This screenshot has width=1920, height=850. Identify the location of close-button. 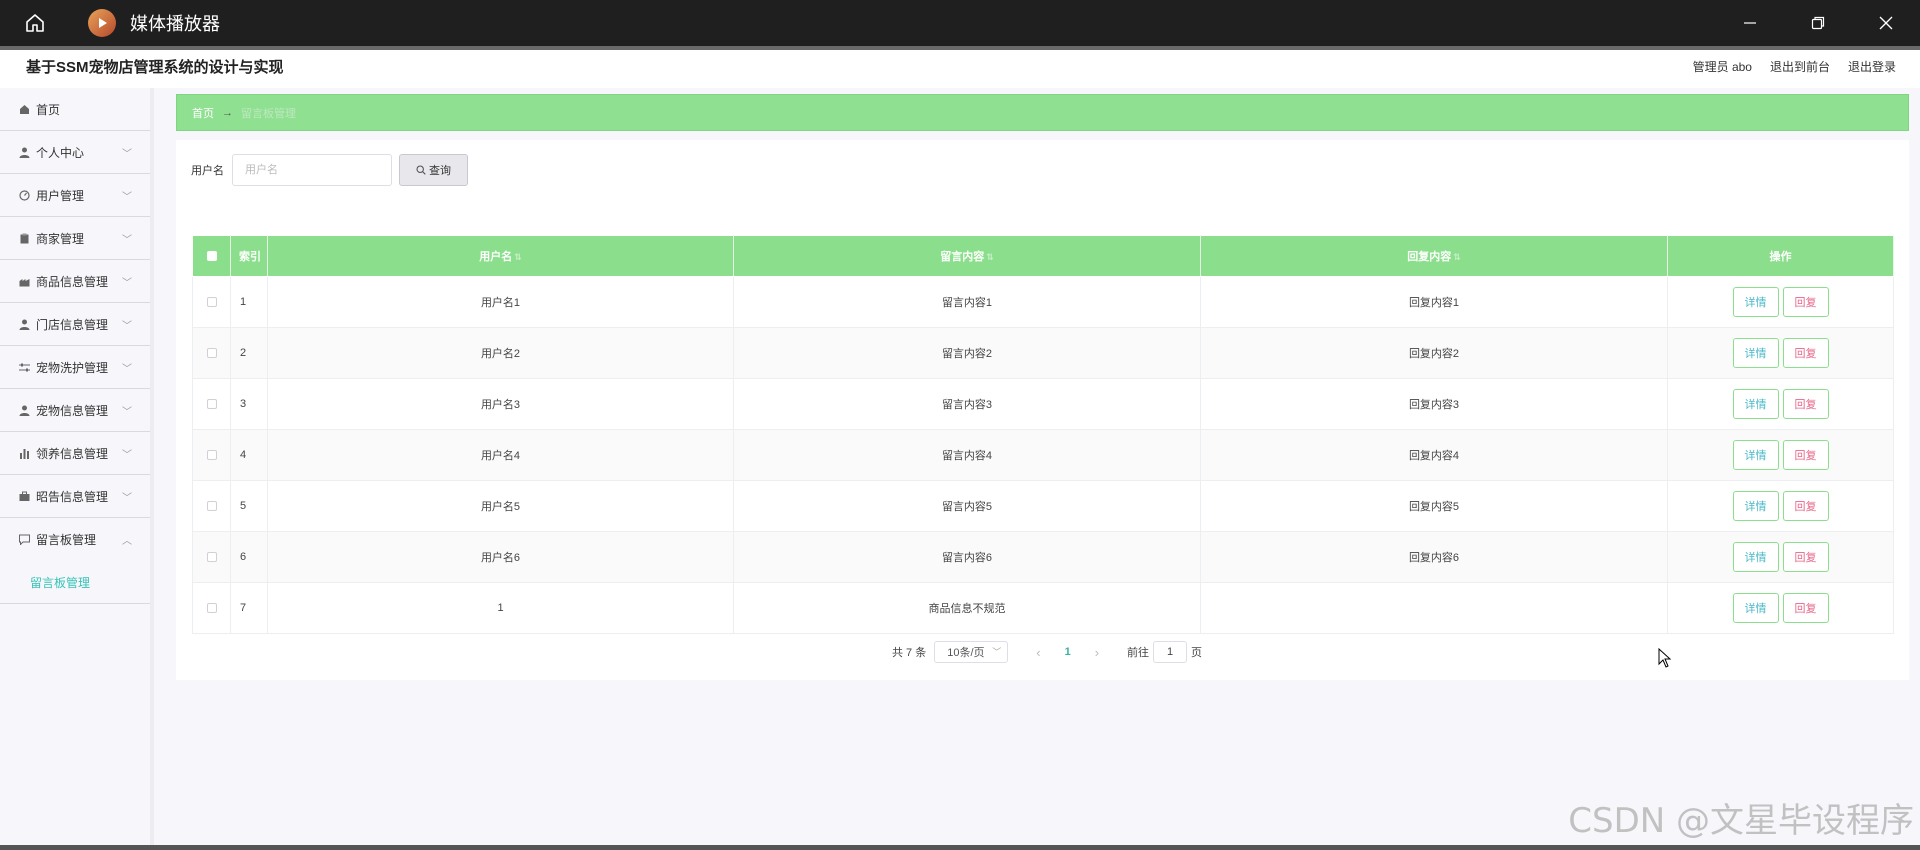
(1886, 23).